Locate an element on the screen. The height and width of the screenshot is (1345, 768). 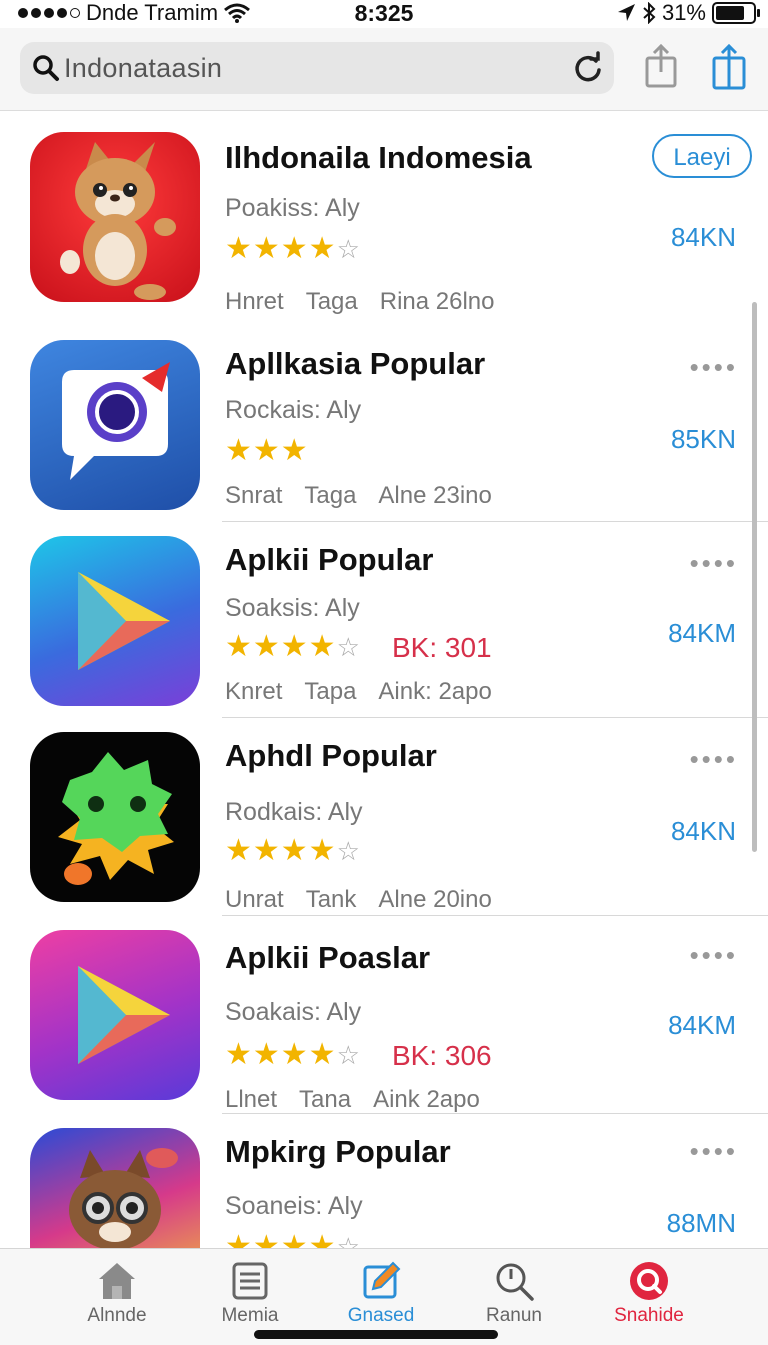
app-size: 88MN is located at coordinates (701, 1223).